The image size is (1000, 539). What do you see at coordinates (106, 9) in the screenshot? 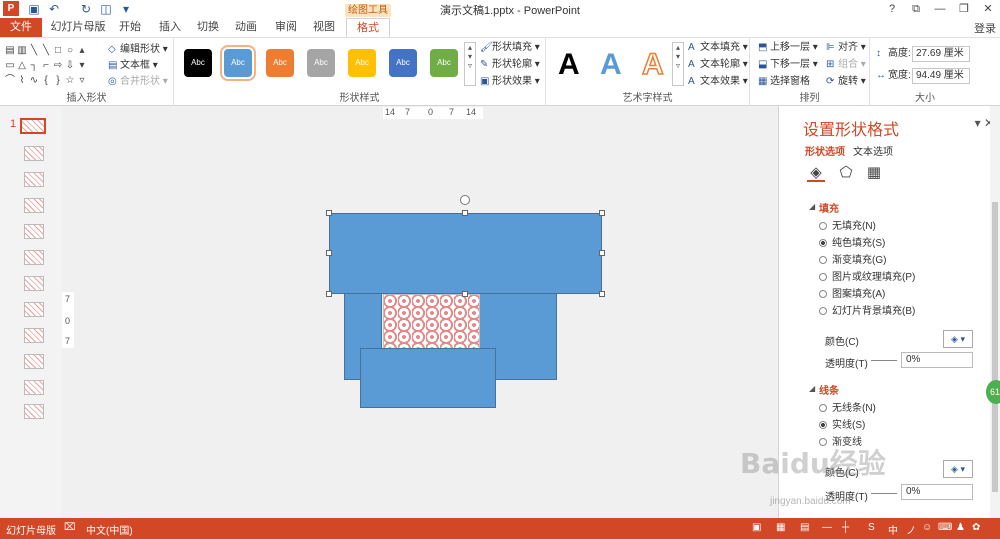
I see `slideshow-icon: ◫` at bounding box center [106, 9].